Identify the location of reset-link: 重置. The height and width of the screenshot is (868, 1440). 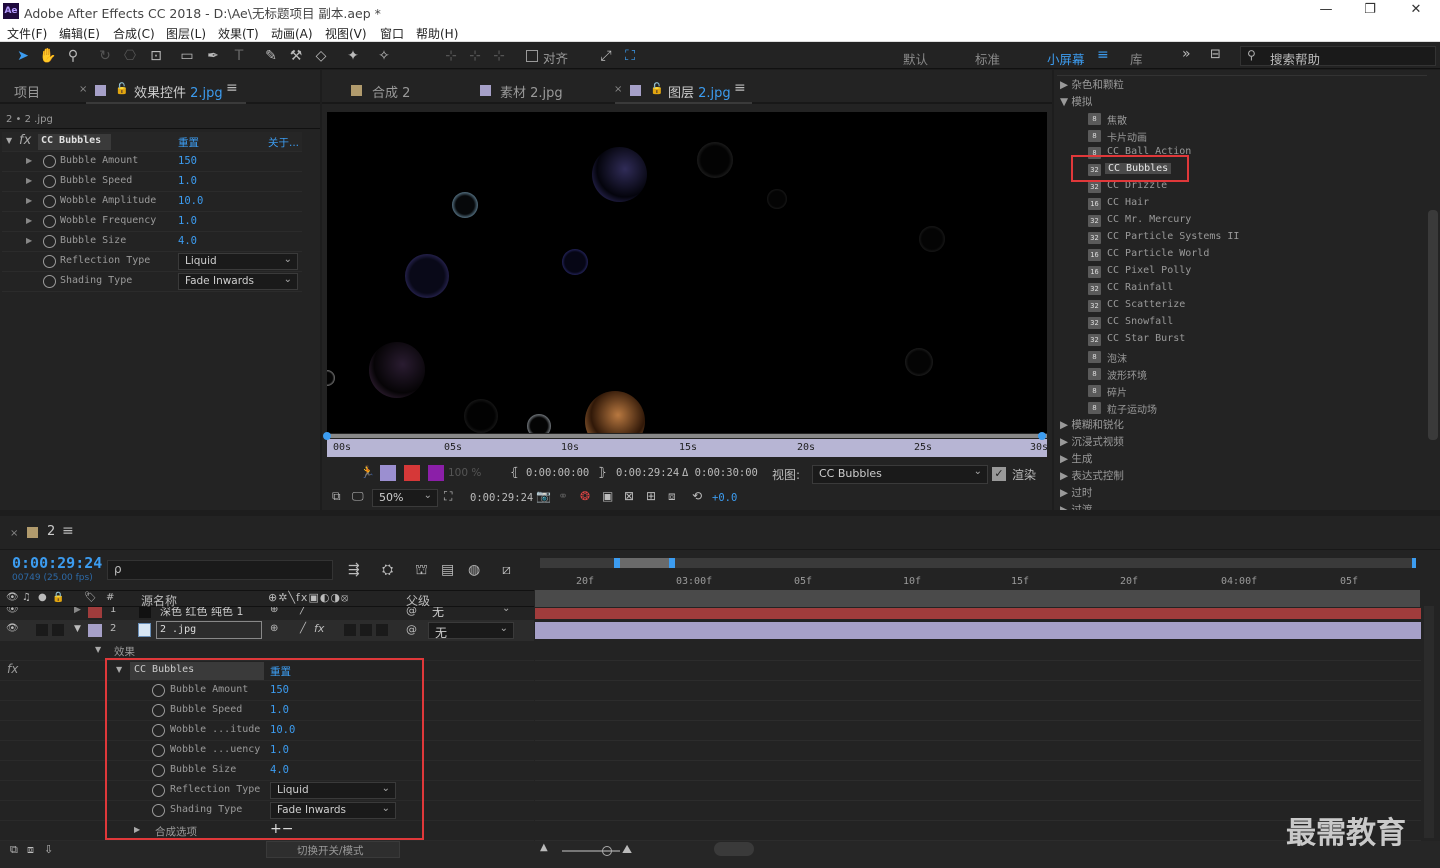
(188, 142).